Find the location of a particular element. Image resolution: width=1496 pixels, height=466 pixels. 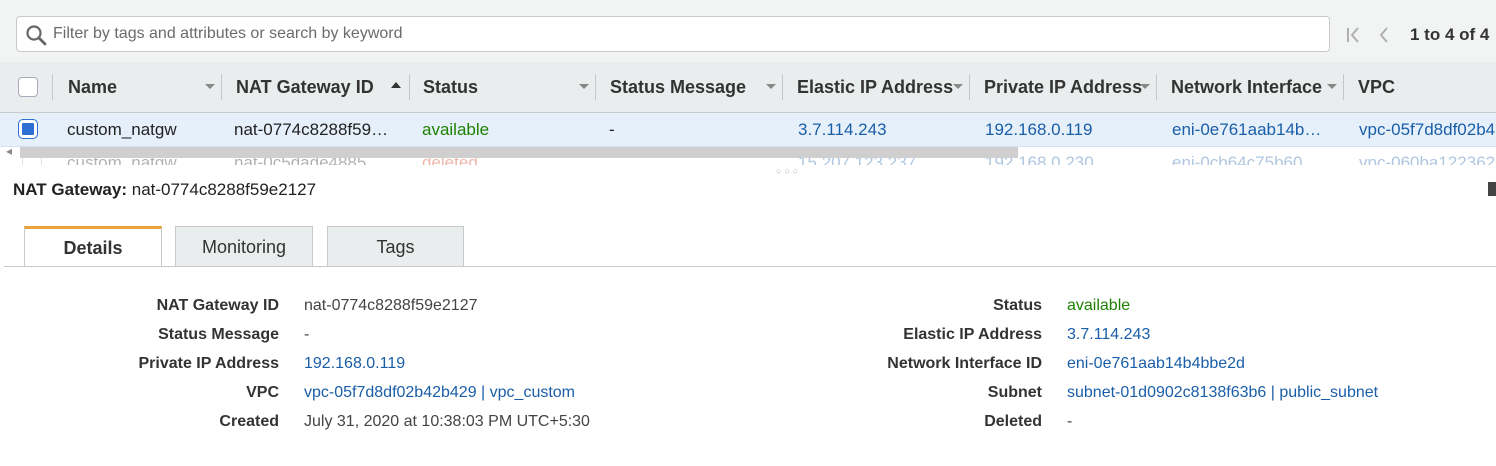

search-icon is located at coordinates (36, 35).